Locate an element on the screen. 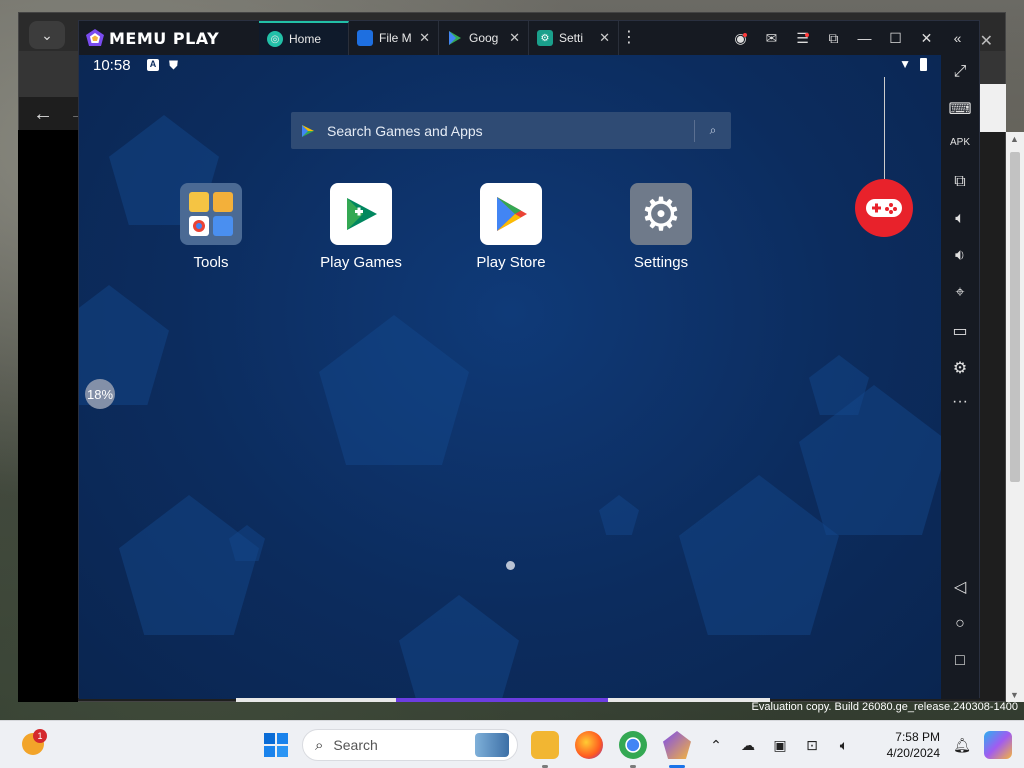  app-settings: ⚙ Settings is located at coordinates (661, 227).